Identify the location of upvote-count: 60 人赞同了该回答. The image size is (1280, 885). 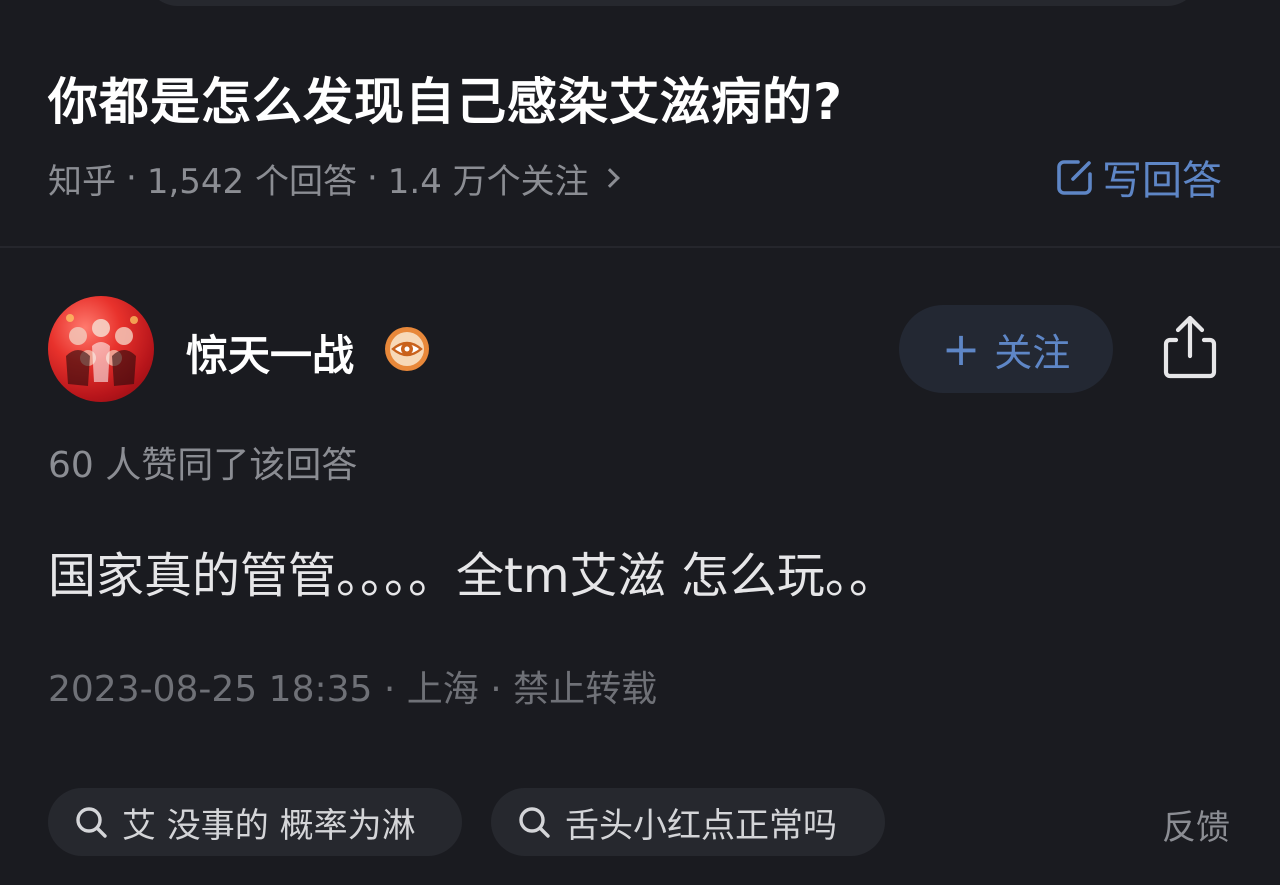
(203, 465).